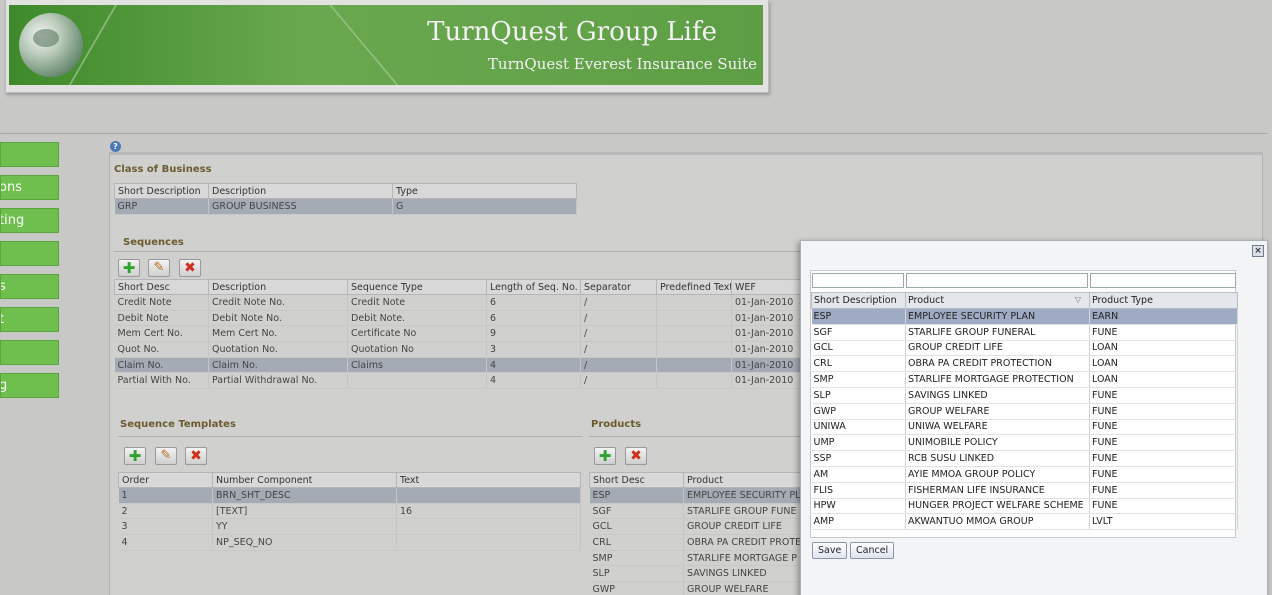  I want to click on table-row: SMP STARLIFE MORTGAGE PROTECTION LOAN, so click(1024, 379).